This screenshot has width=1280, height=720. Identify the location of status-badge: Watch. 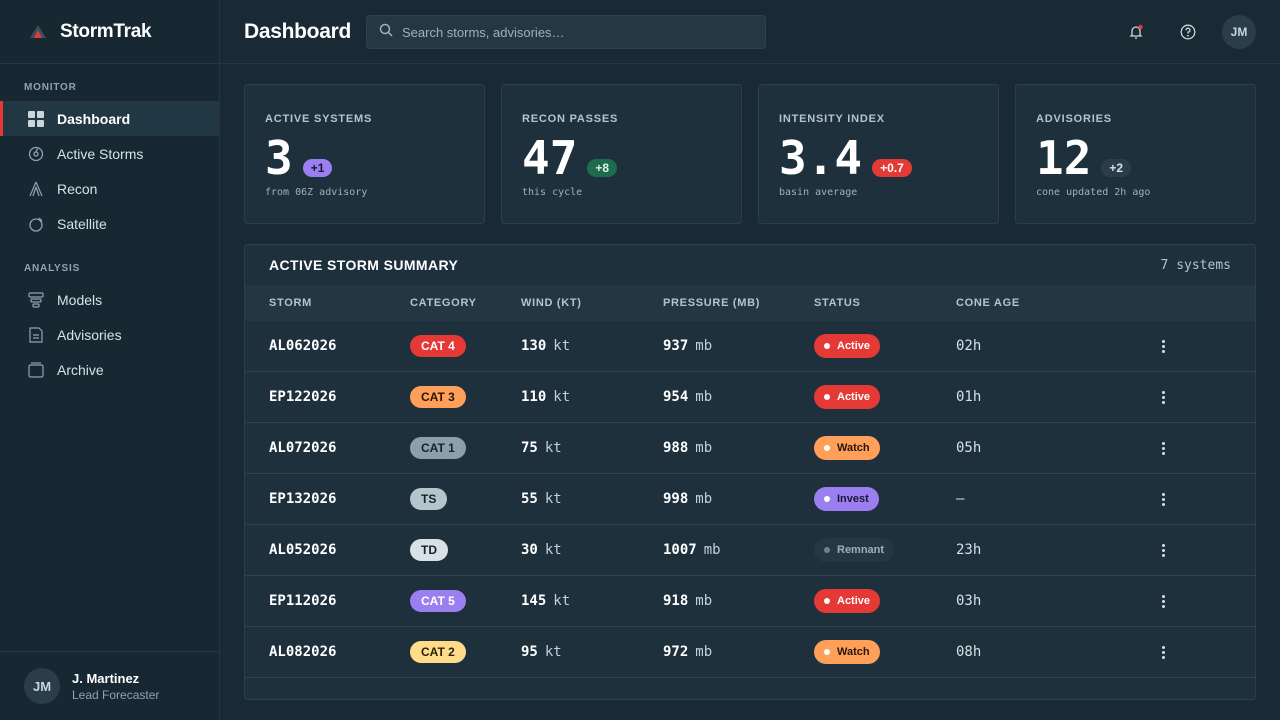
(847, 448).